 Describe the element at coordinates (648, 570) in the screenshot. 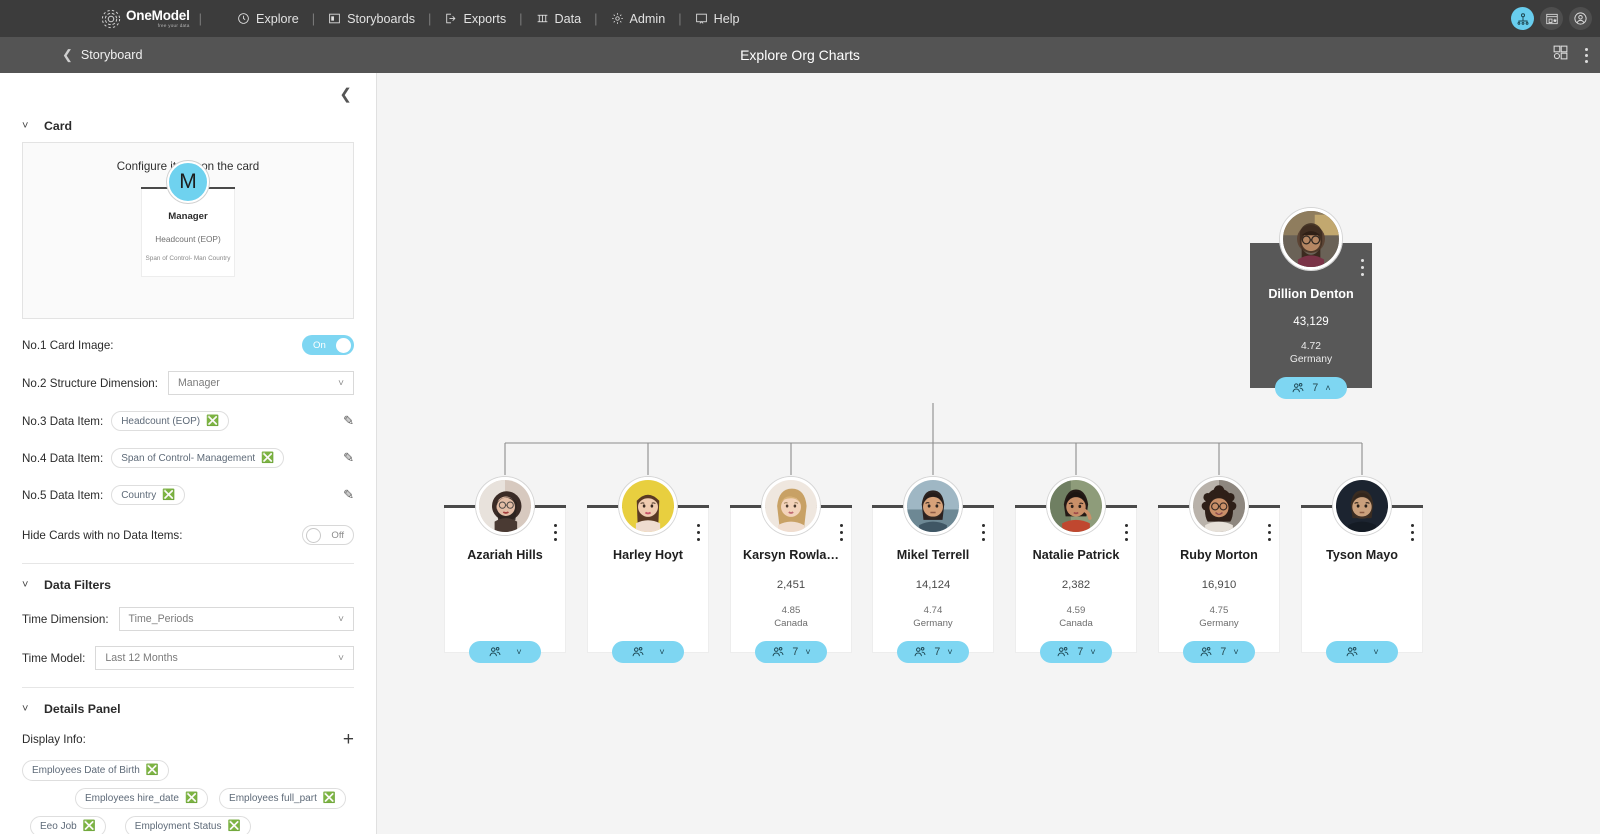

I see `org-card-child: Harley Hoyt ˅` at that location.